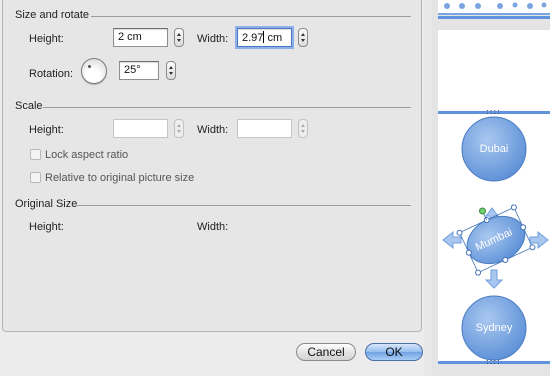 The height and width of the screenshot is (376, 550). What do you see at coordinates (244, 205) in the screenshot?
I see `original-size-divider` at bounding box center [244, 205].